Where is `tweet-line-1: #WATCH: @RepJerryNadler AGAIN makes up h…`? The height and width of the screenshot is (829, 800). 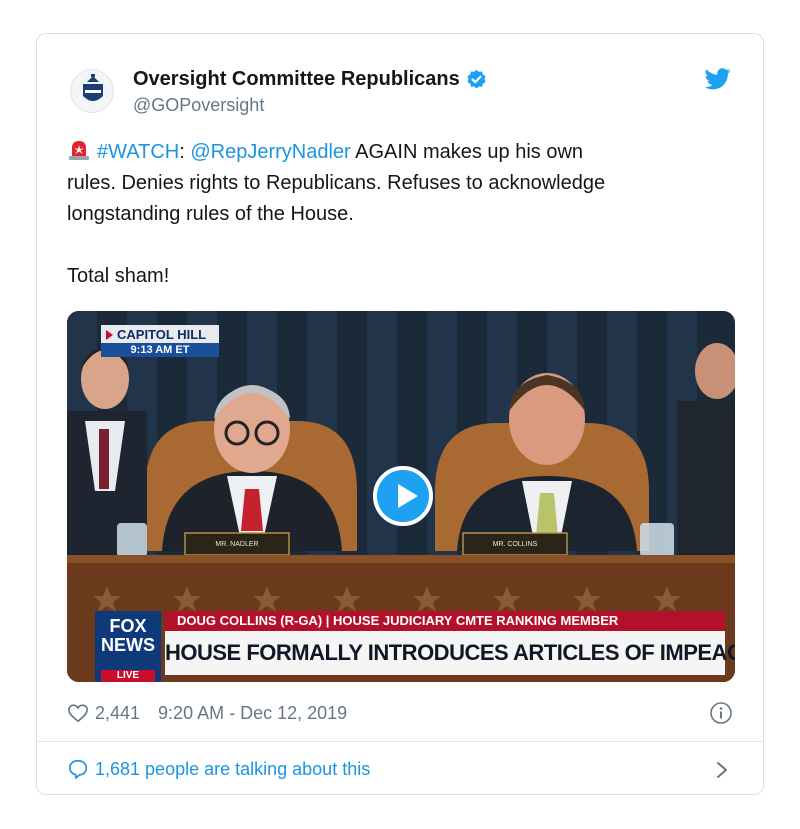 tweet-line-1: #WATCH: @RepJerryNadler AGAIN makes up h… is located at coordinates (397, 152).